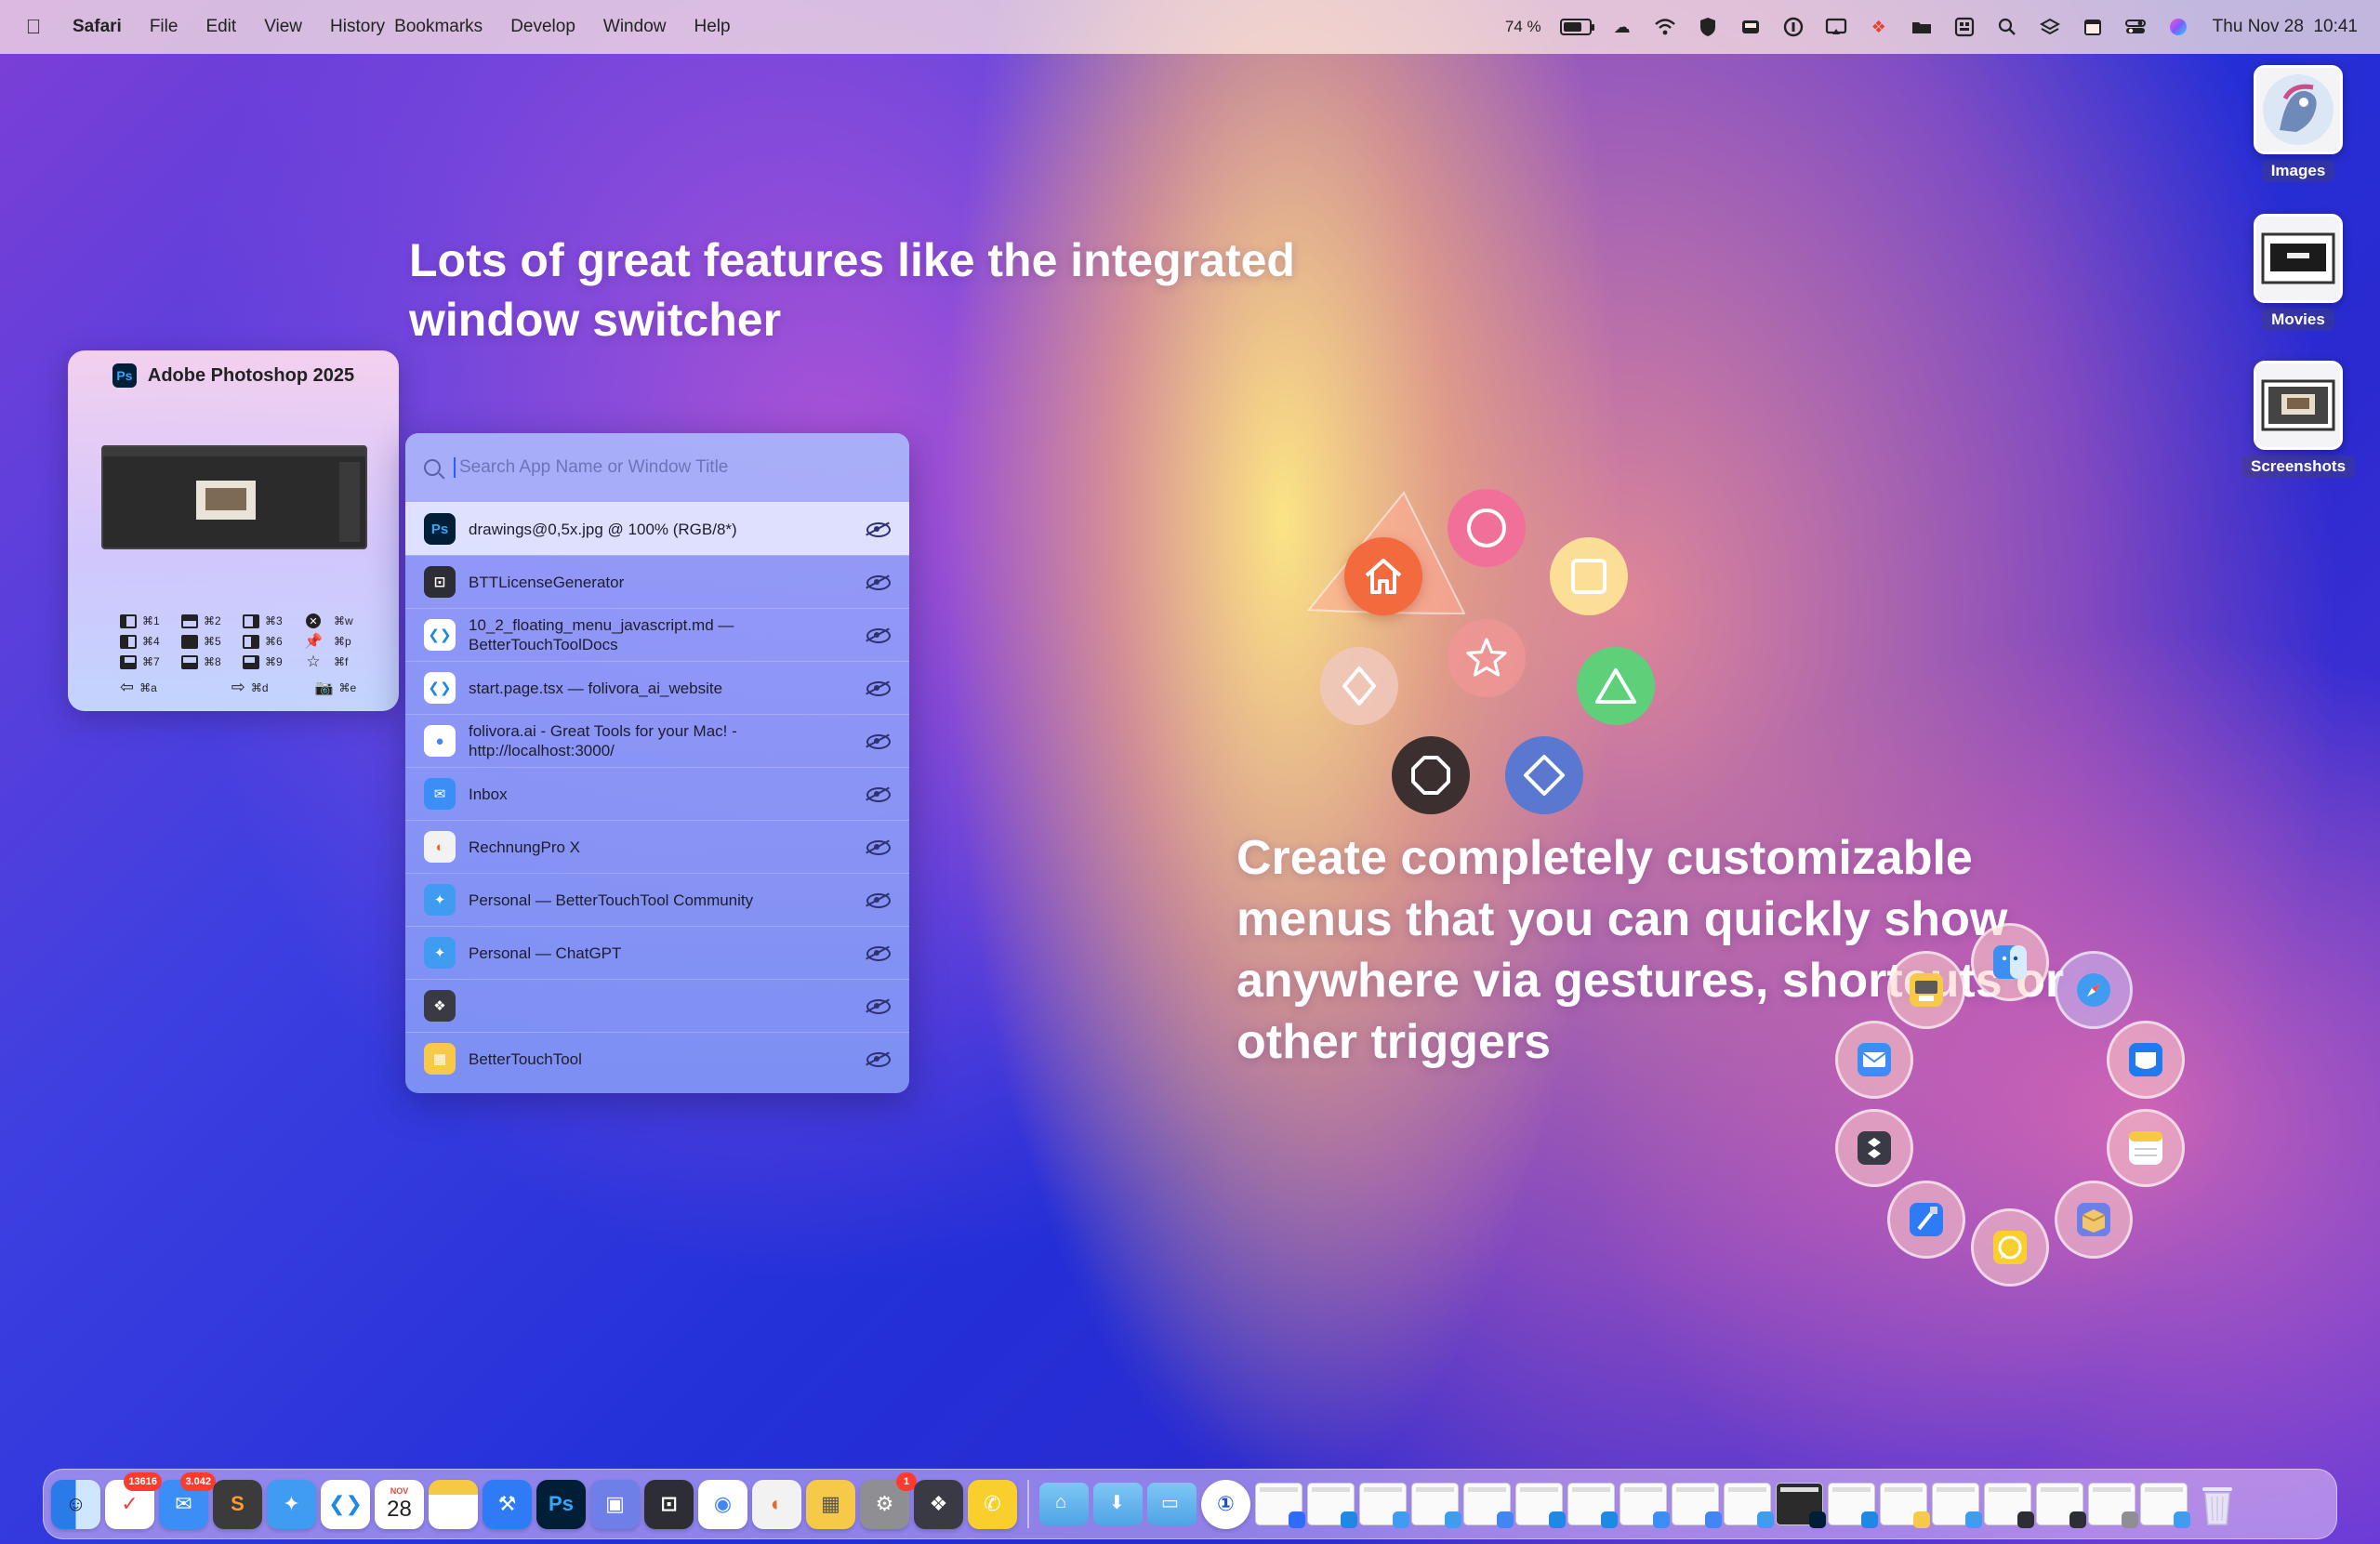 This screenshot has height=1544, width=2380. I want to click on dock-safari: ✦, so click(291, 1504).